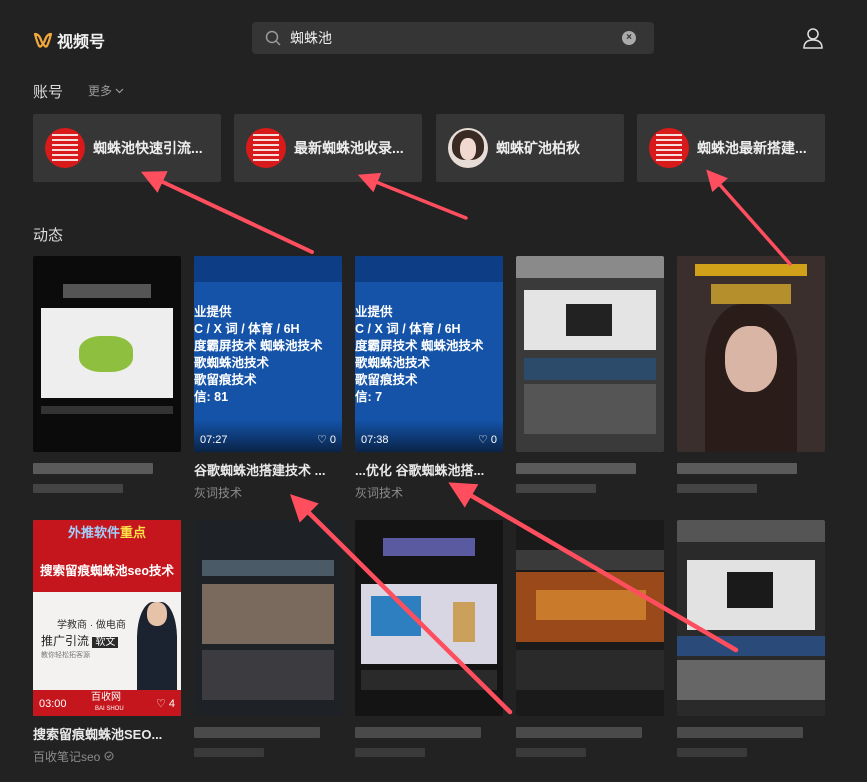  I want to click on accounts-section-title: 账号, so click(48, 92).